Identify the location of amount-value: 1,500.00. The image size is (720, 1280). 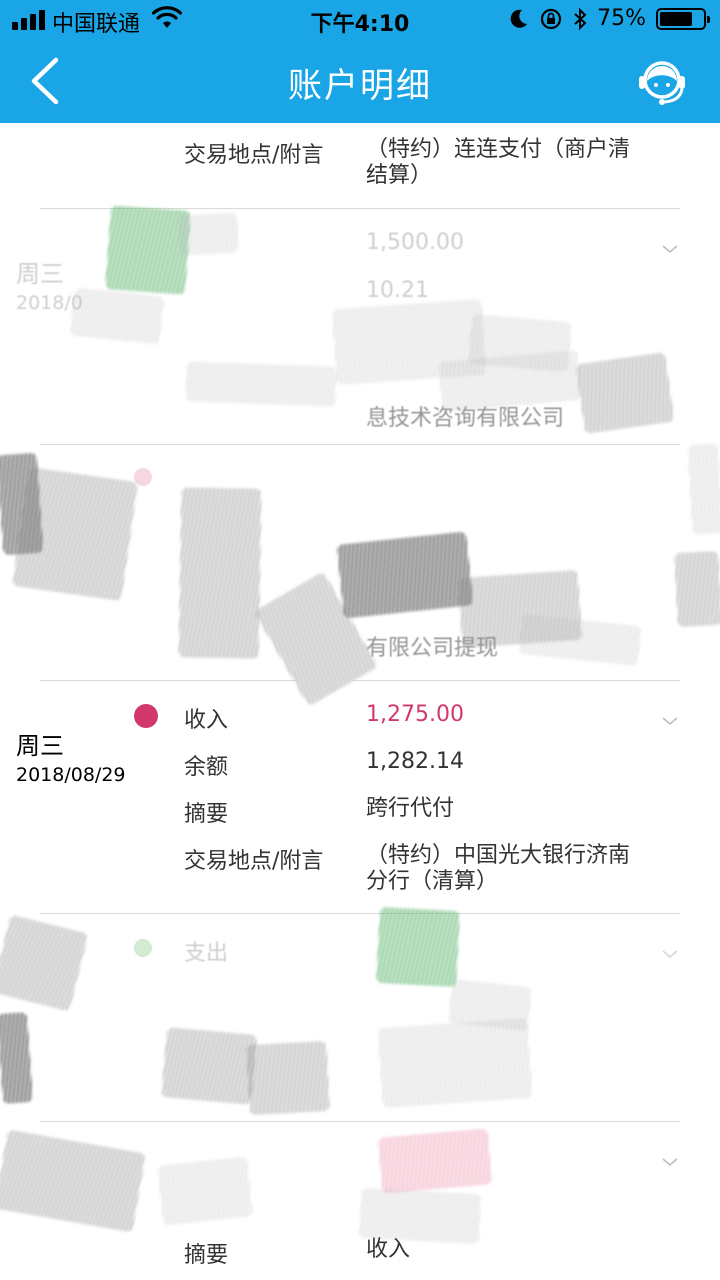
(415, 242).